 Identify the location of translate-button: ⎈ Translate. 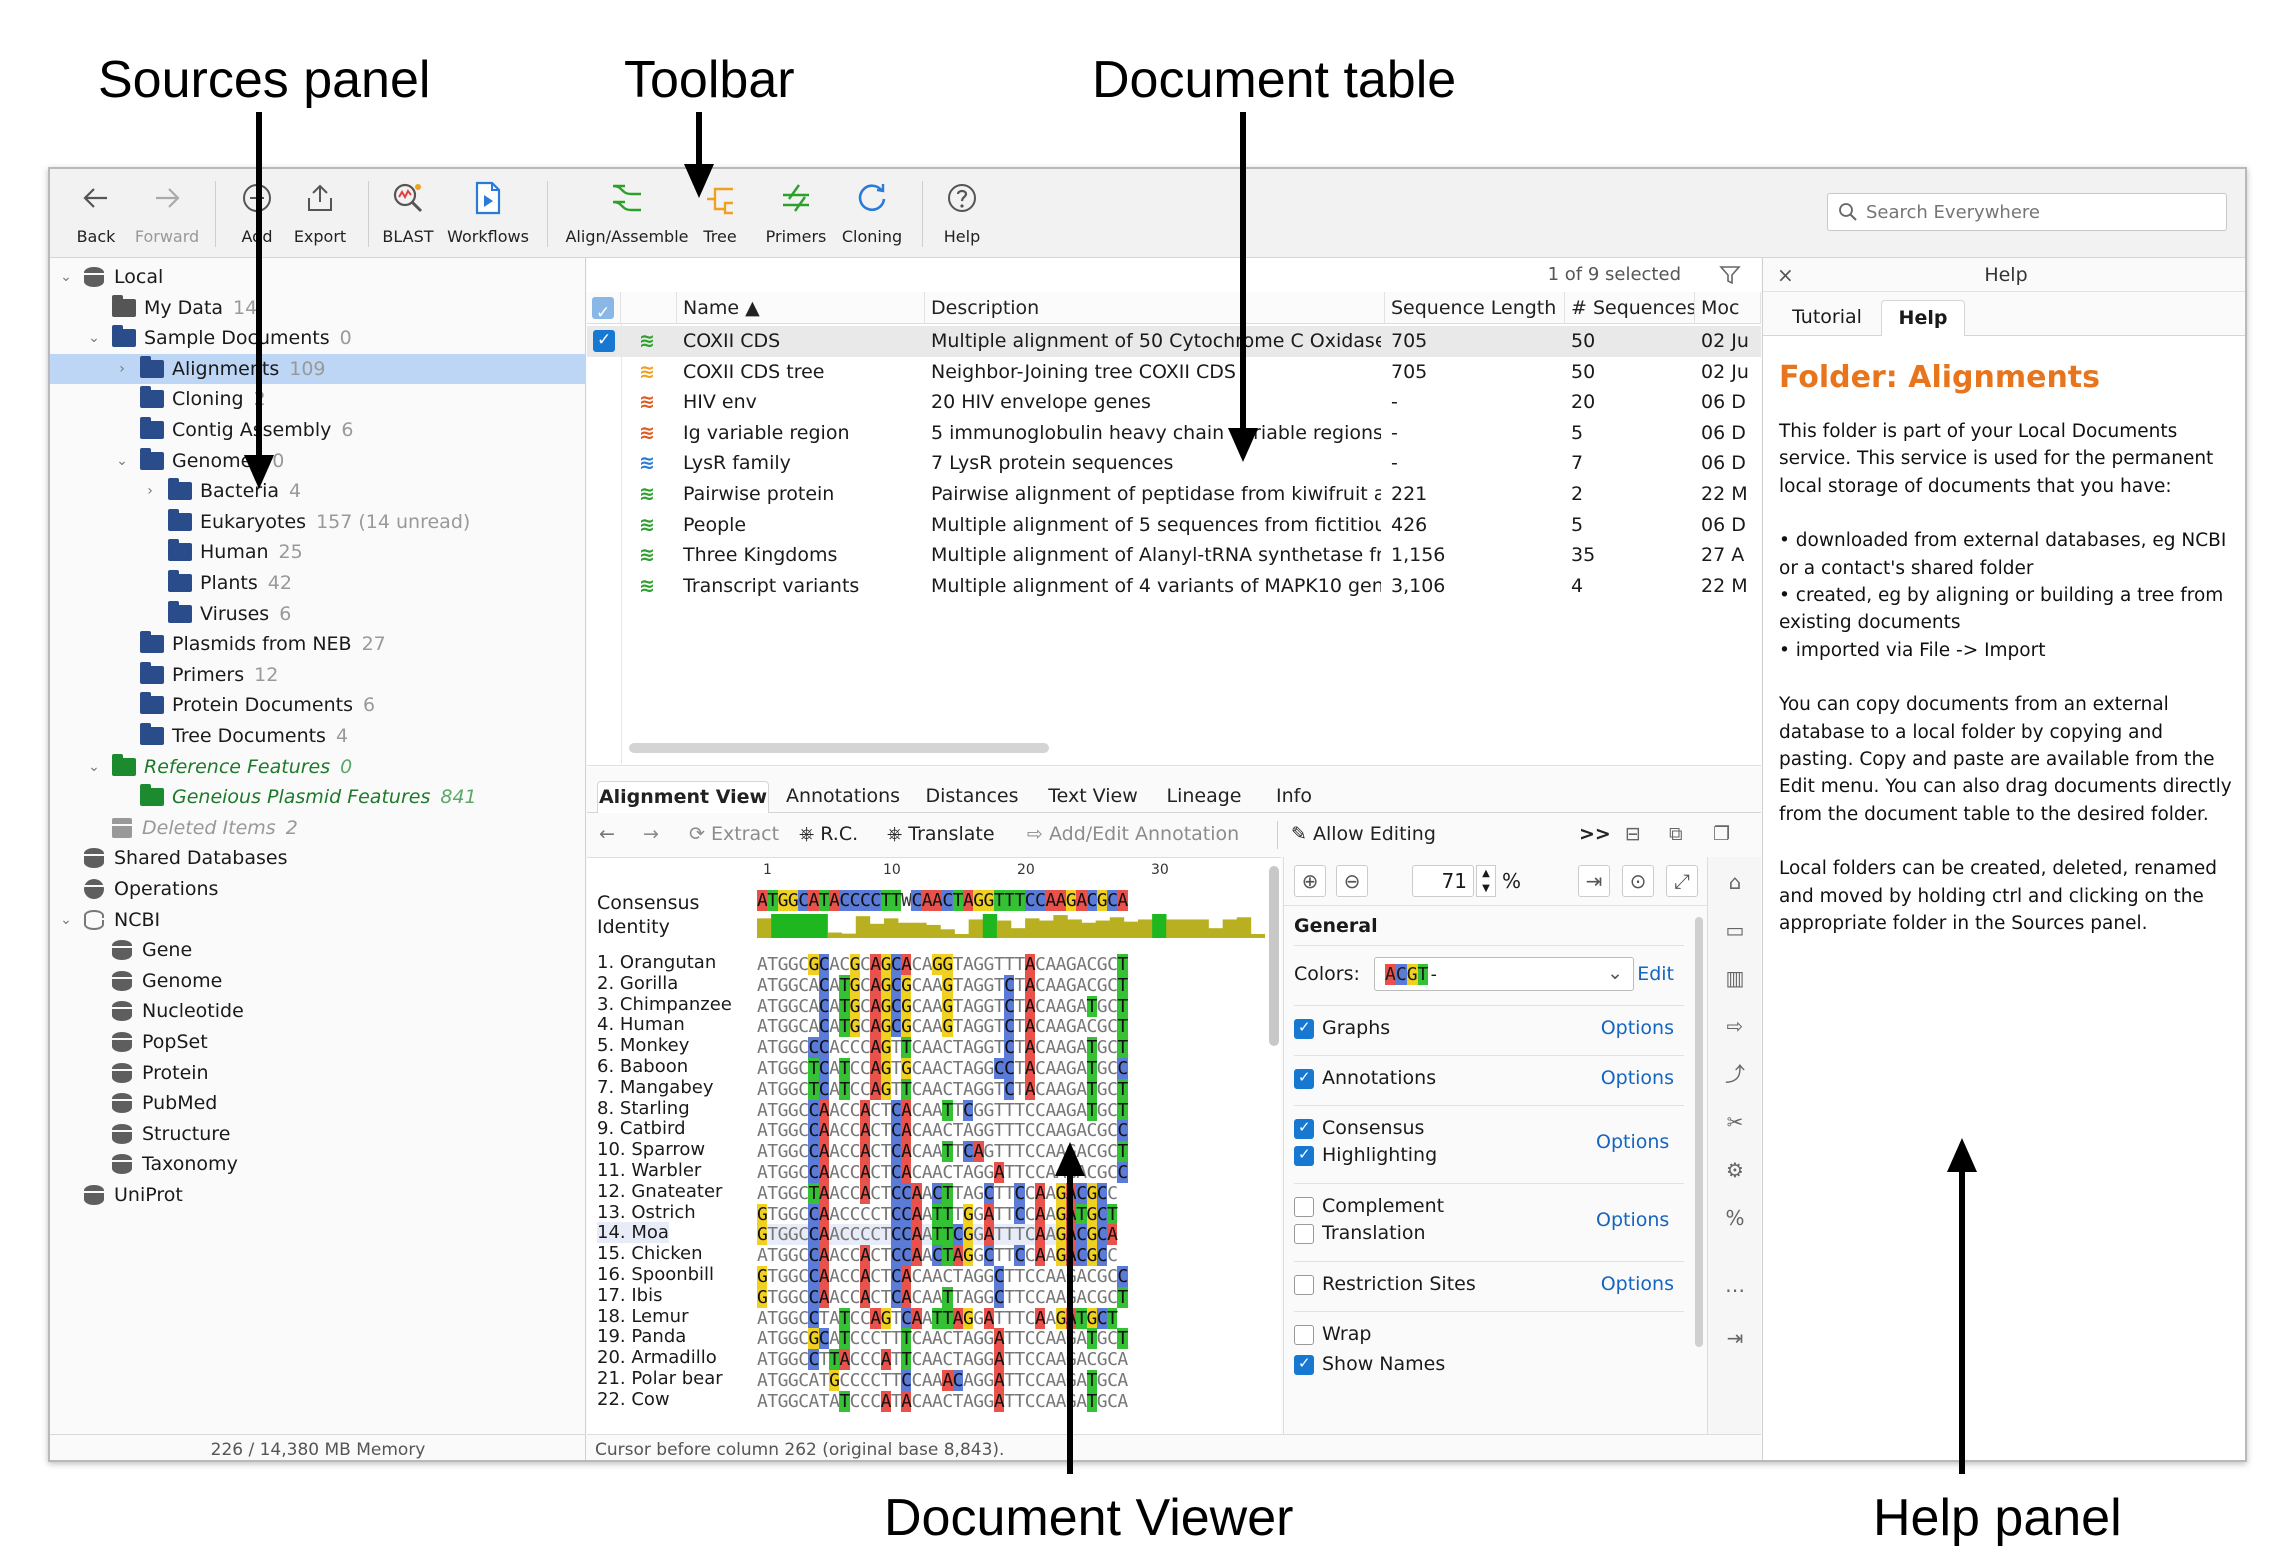
(941, 834).